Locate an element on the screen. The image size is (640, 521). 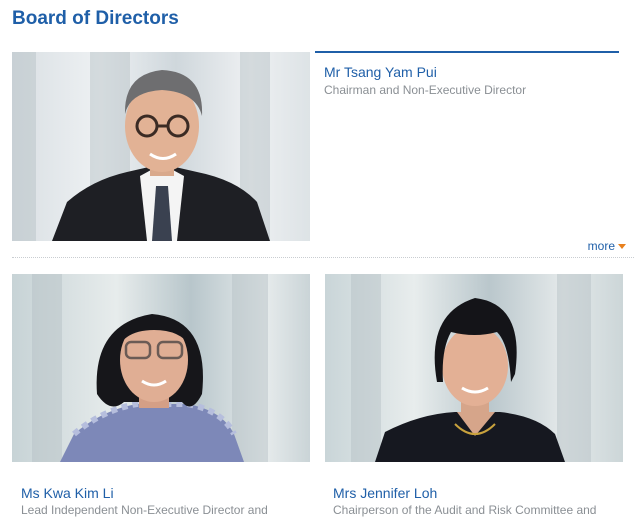
director-name: Mrs Jennifer Loh is located at coordinates (385, 493).